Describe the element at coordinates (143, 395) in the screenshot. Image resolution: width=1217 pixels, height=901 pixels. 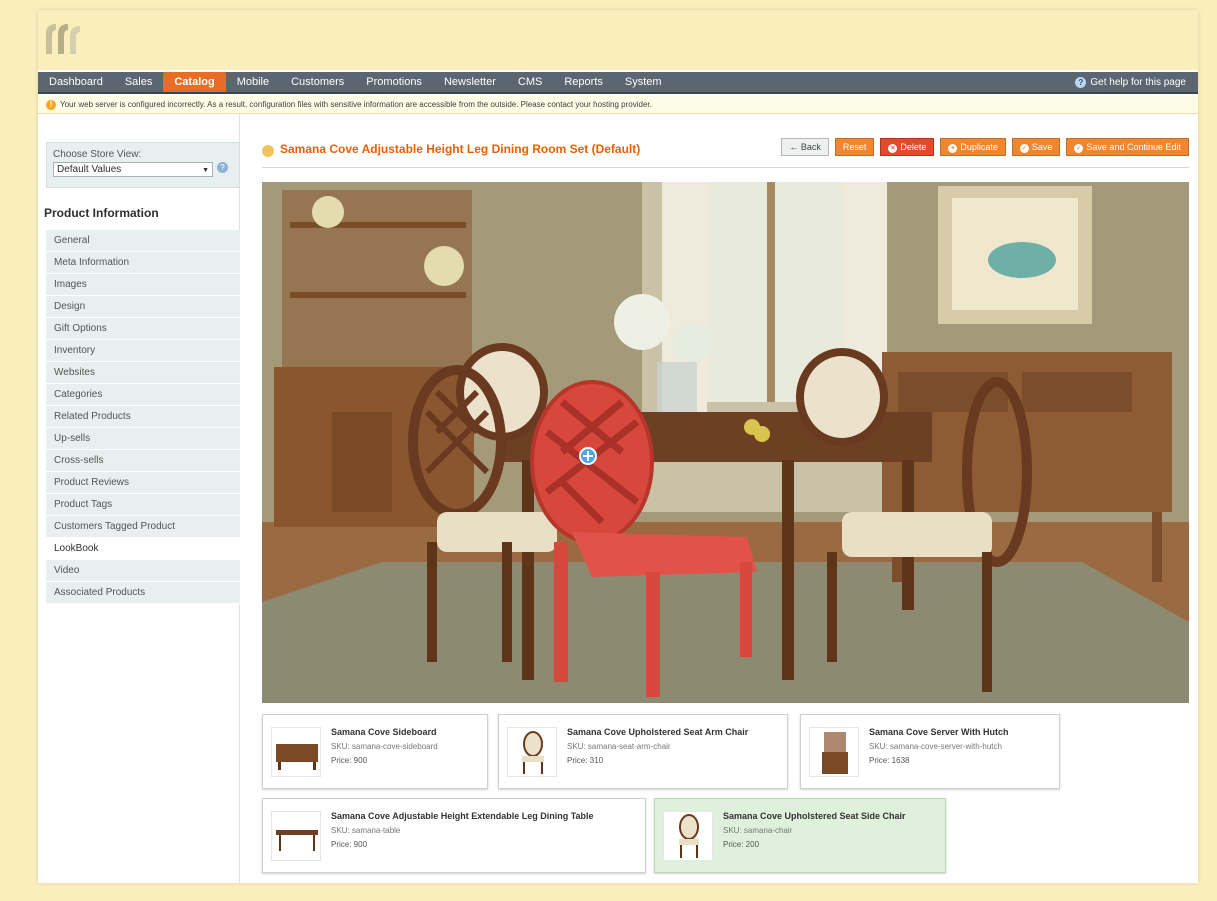
I see `tab-categories: Categories` at that location.